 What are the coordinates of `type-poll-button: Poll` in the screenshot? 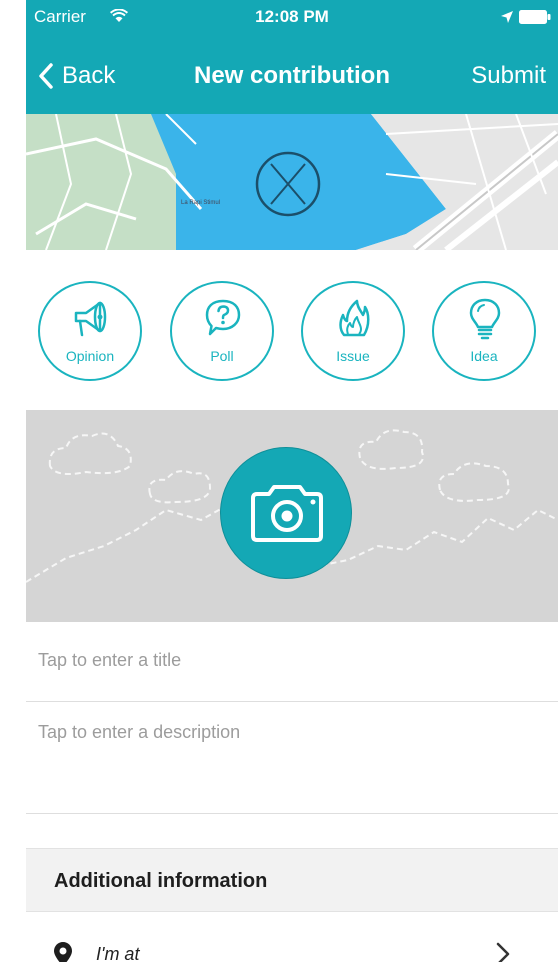 It's located at (222, 331).